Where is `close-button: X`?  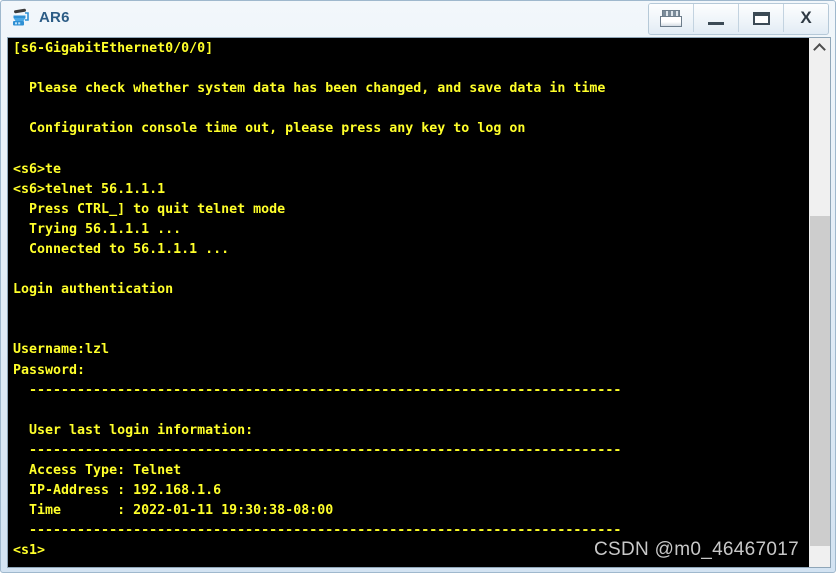 close-button: X is located at coordinates (806, 18).